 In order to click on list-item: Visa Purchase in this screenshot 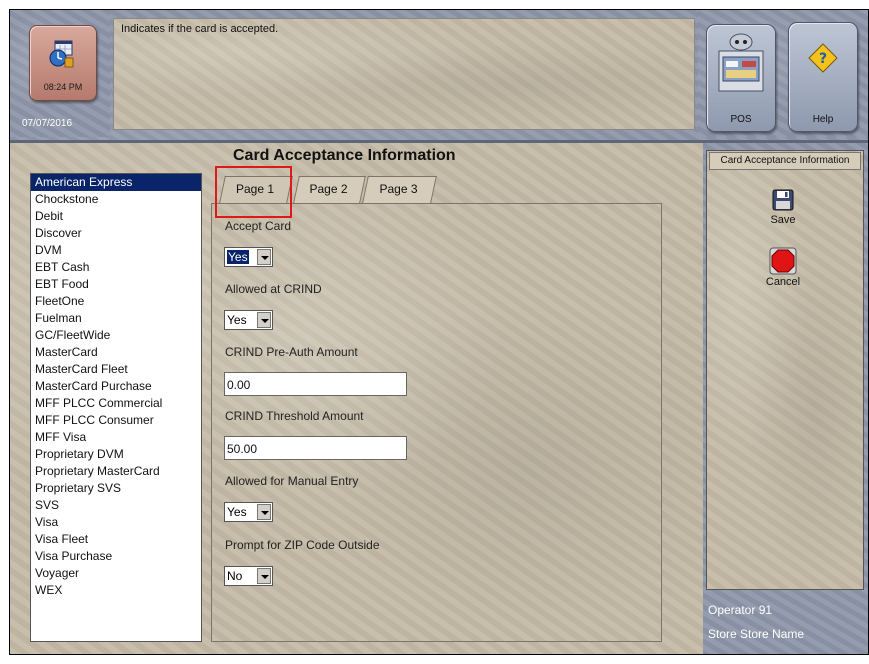, I will do `click(116, 556)`.